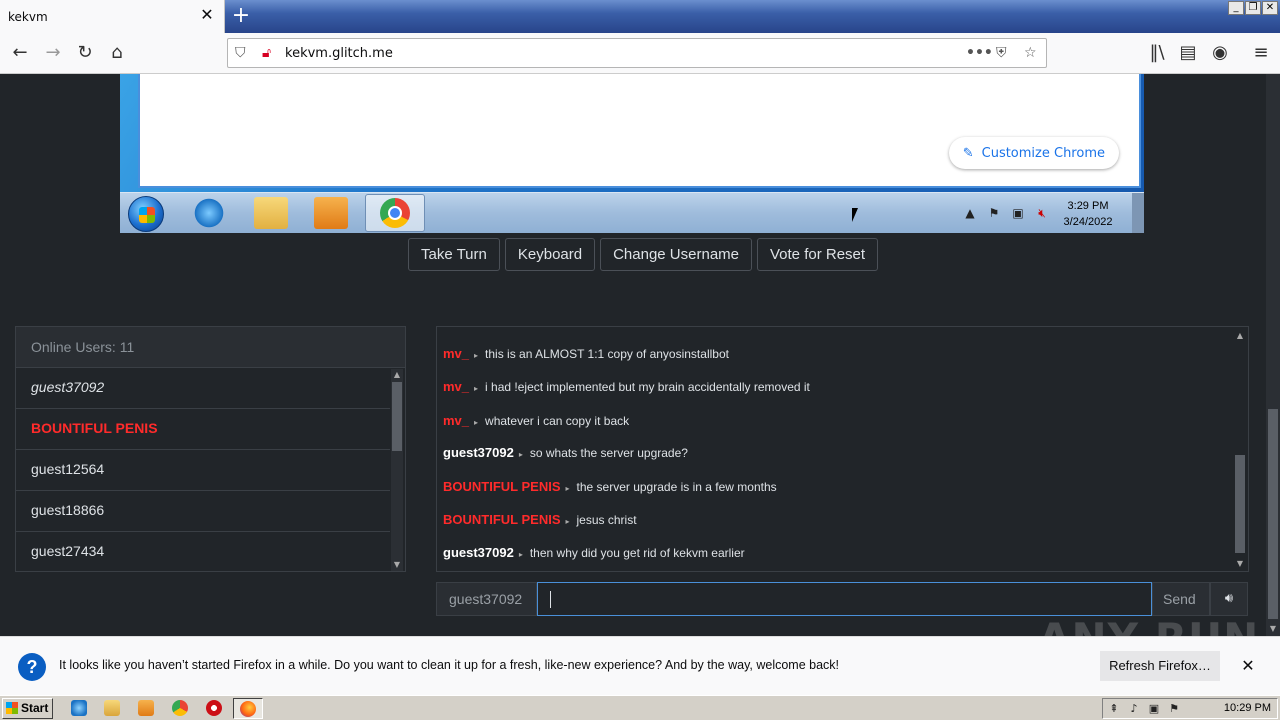 The width and height of the screenshot is (1280, 720). What do you see at coordinates (112, 708) in the screenshot?
I see `explorer-quicklaunch-icon` at bounding box center [112, 708].